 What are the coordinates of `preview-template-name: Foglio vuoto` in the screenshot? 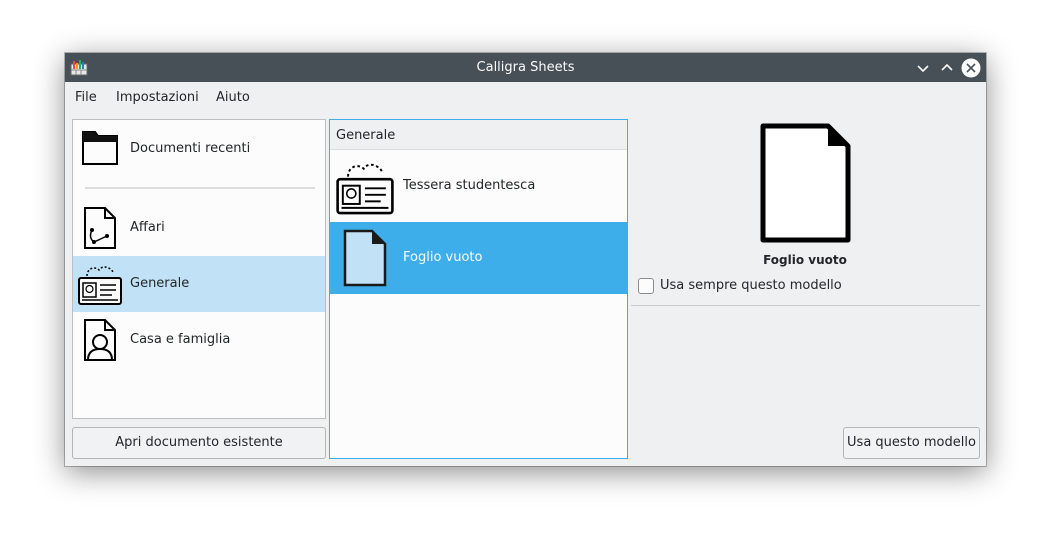 It's located at (805, 260).